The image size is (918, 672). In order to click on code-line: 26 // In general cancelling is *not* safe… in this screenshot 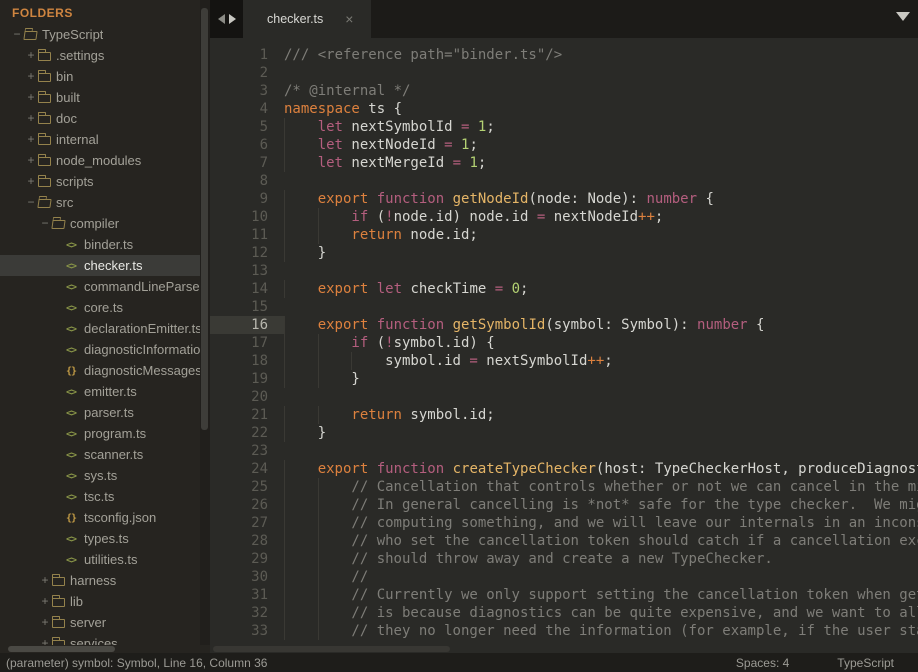, I will do `click(564, 505)`.